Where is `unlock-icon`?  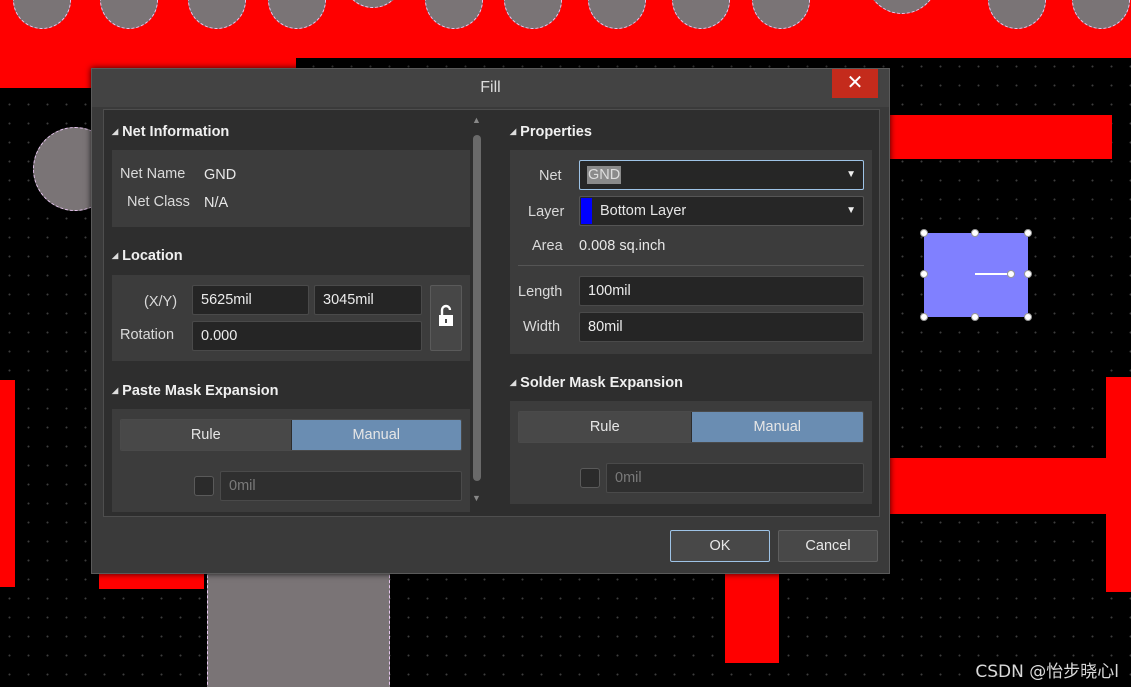
unlock-icon is located at coordinates (446, 315).